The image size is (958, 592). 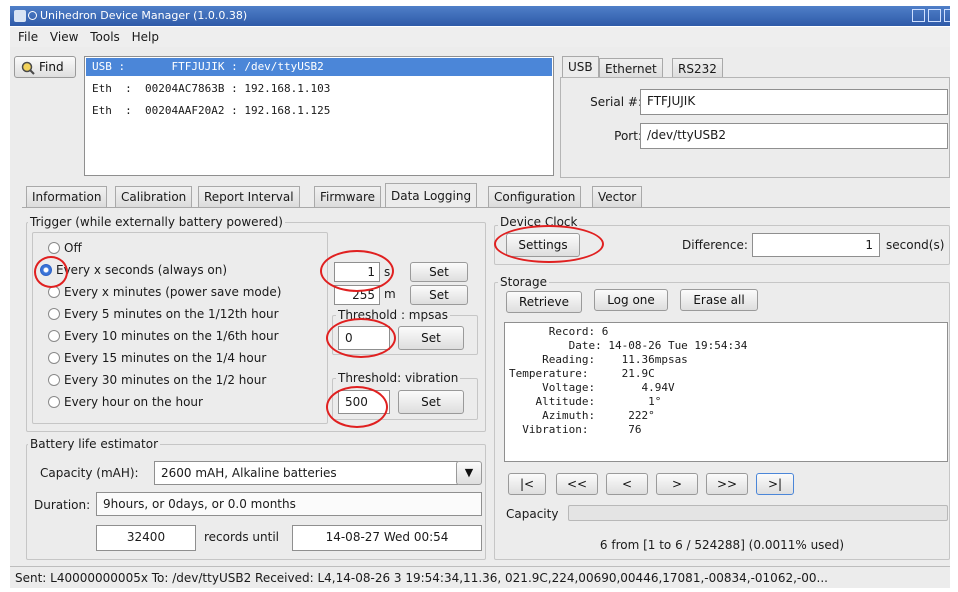 I want to click on radio-every-hour, so click(x=54, y=402).